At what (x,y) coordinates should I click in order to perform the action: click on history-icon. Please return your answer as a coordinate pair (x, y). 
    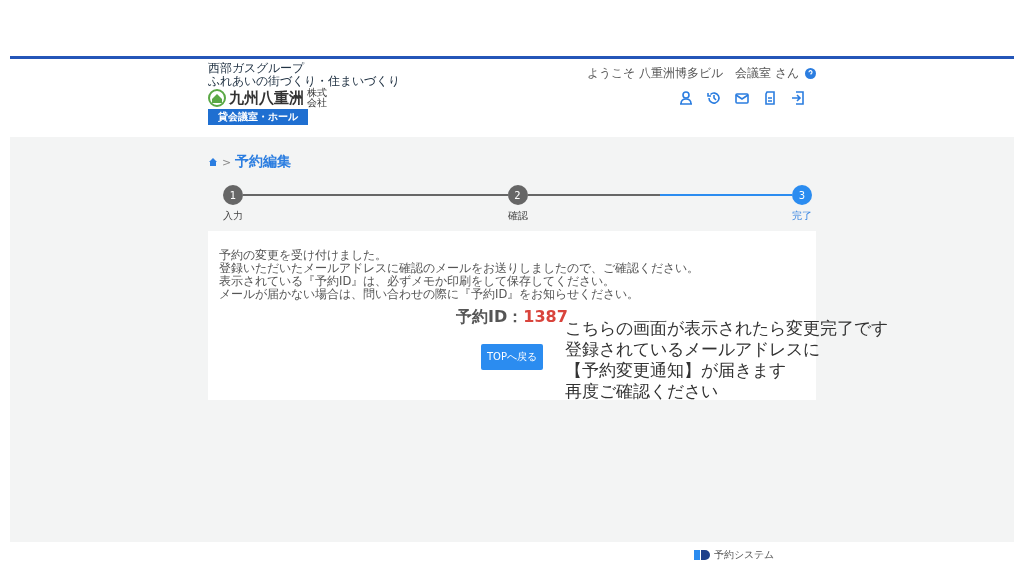
    Looking at the image, I should click on (714, 98).